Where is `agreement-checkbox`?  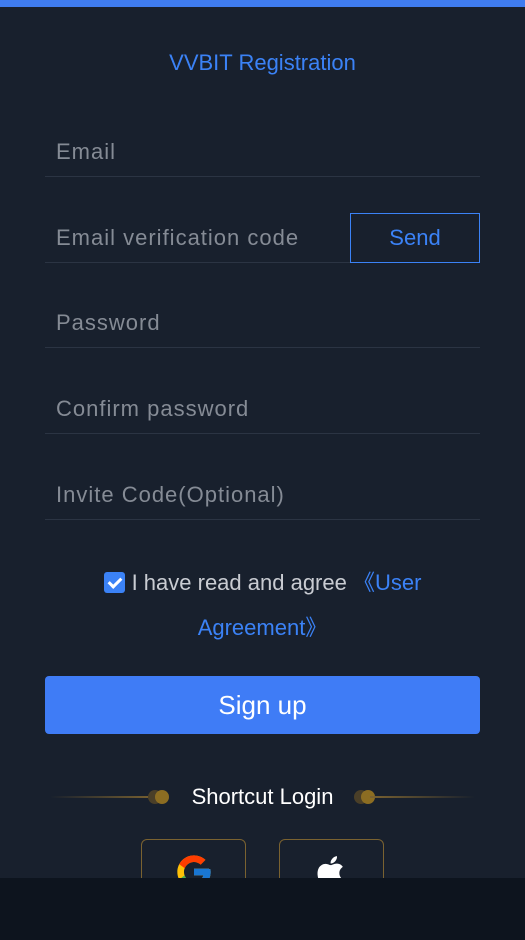
agreement-checkbox is located at coordinates (114, 582).